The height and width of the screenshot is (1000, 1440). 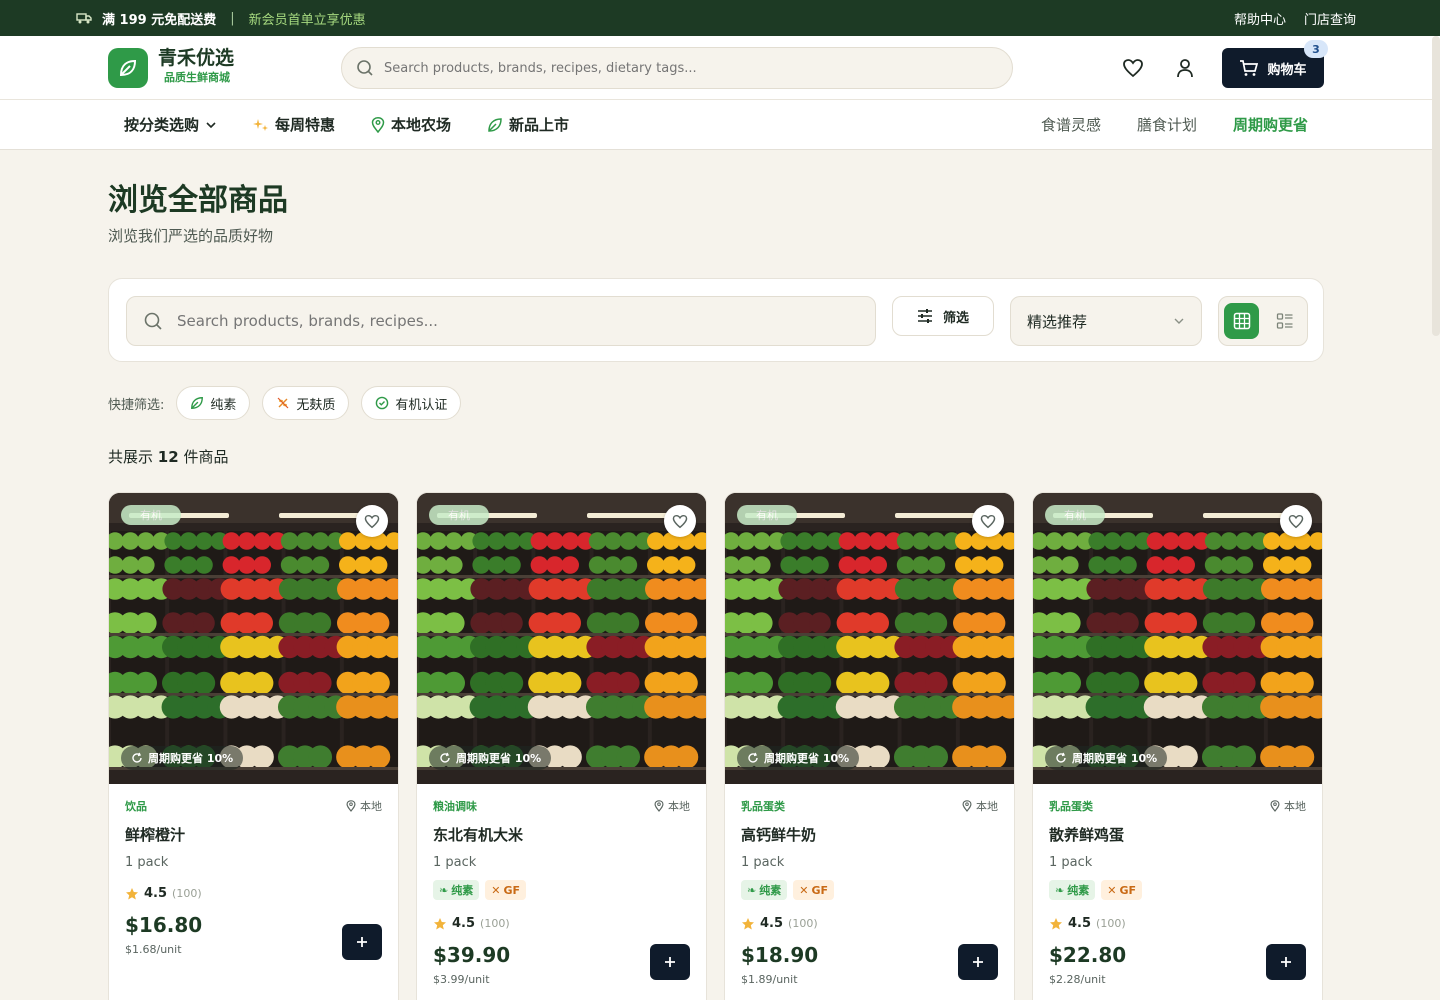 I want to click on chip-gluten-free: 无麸质, so click(x=306, y=403).